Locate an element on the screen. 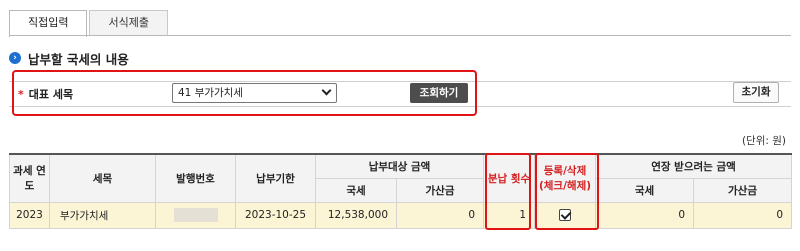  cell-issue-no is located at coordinates (195, 215).